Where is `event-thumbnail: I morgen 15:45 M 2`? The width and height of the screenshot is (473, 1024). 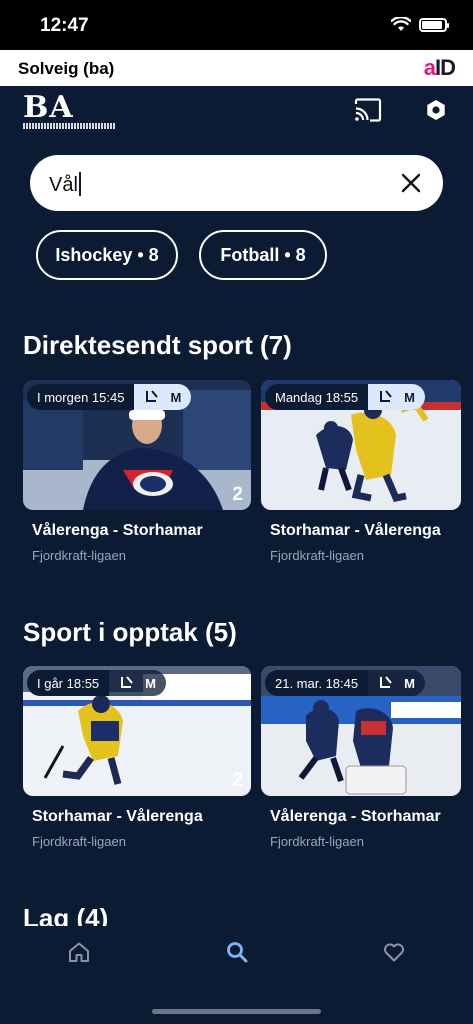
event-thumbnail: I morgen 15:45 M 2 is located at coordinates (137, 445).